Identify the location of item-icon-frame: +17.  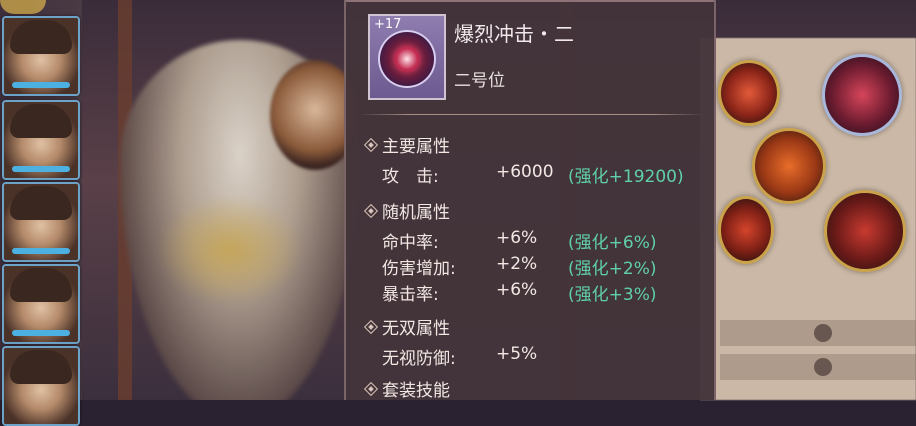
(407, 57).